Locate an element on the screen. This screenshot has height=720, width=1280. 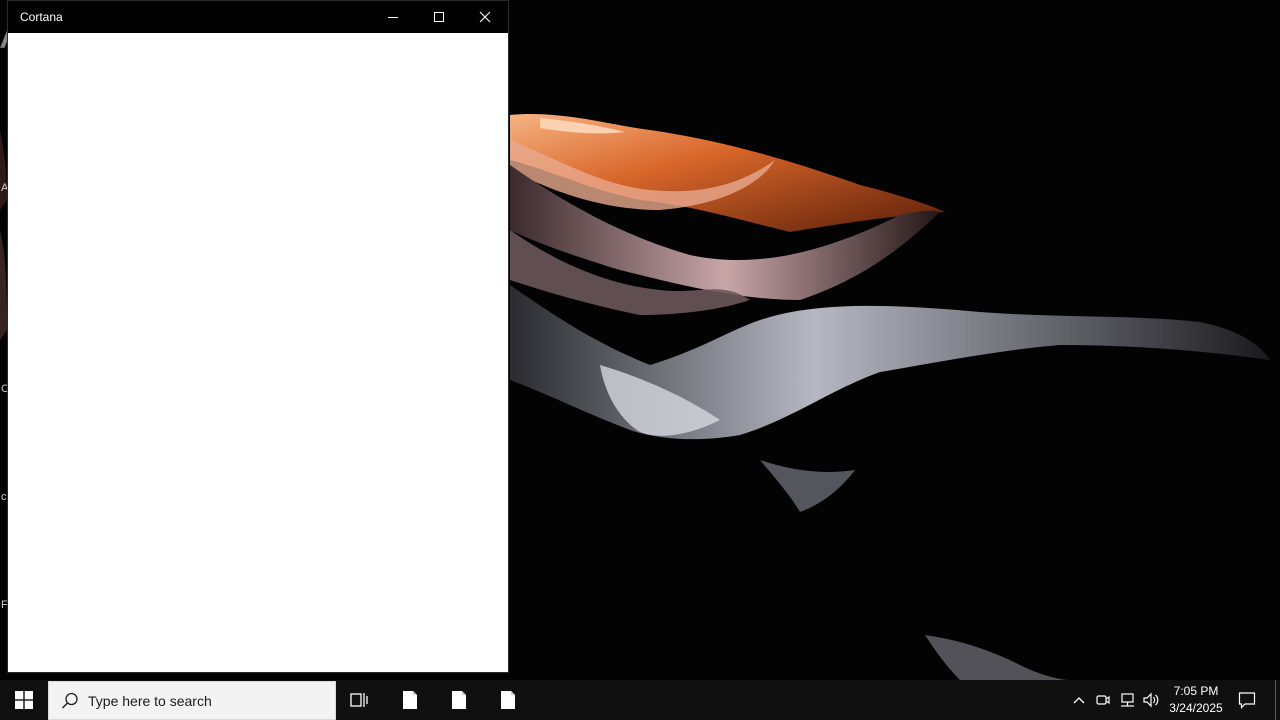
maximize-button is located at coordinates (439, 17).